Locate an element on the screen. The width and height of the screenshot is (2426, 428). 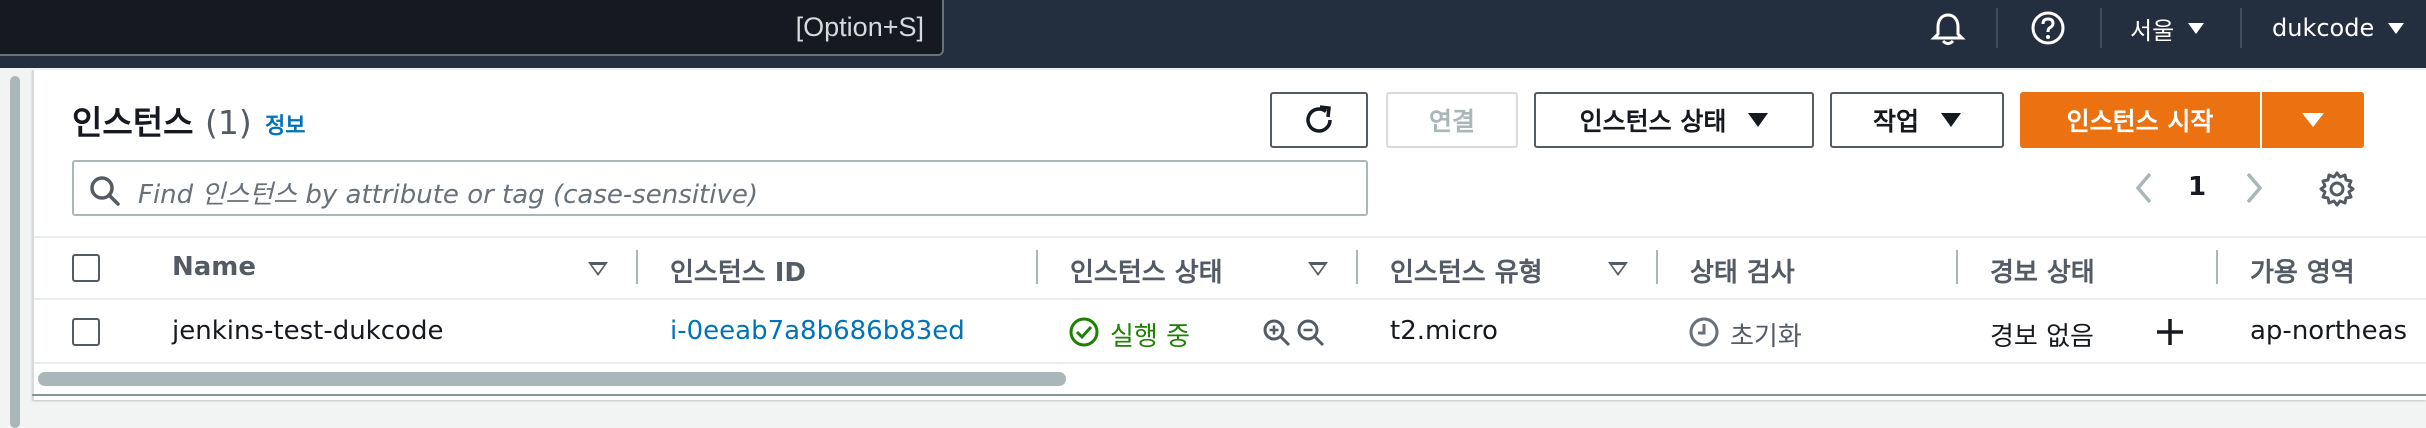
previous-page-icon is located at coordinates (2144, 190).